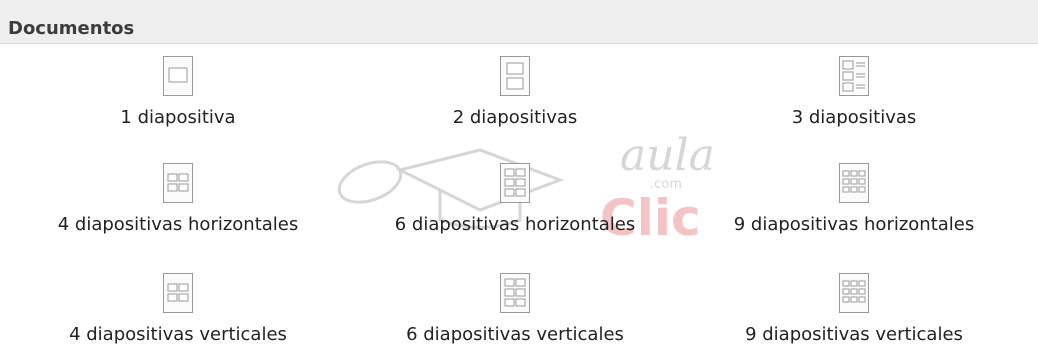 Image resolution: width=1038 pixels, height=356 pixels. Describe the element at coordinates (515, 293) in the screenshot. I see `six-slides-vertical-icon` at that location.